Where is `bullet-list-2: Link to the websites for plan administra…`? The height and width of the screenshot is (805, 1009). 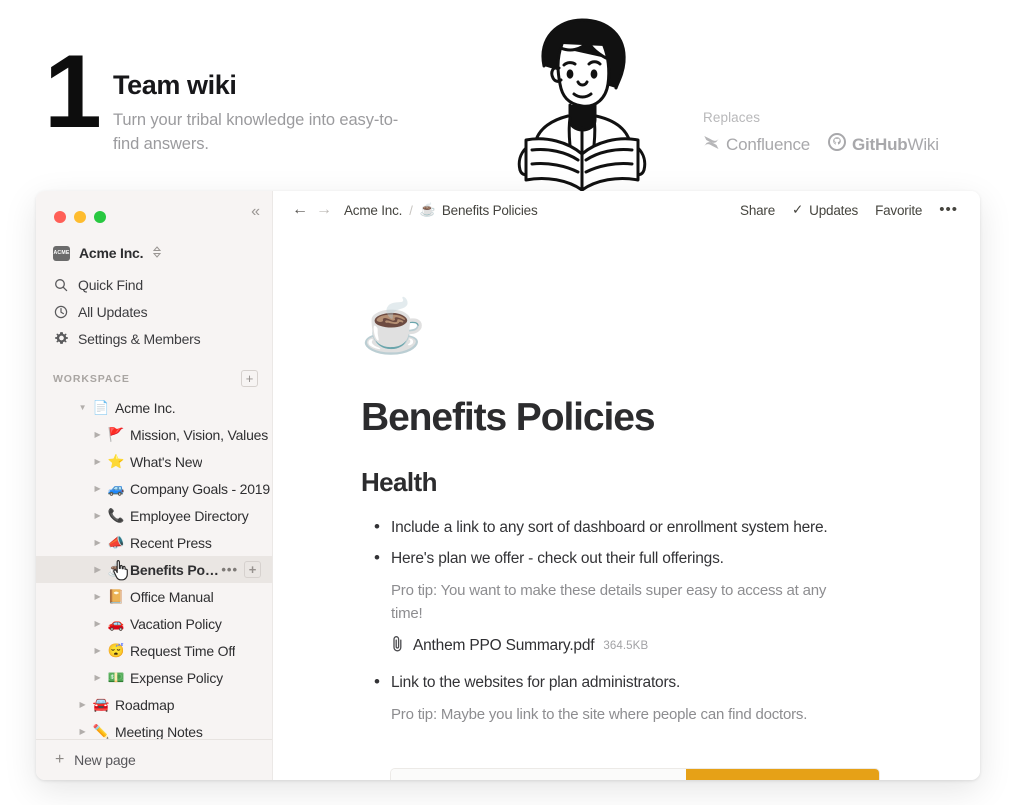 bullet-list-2: Link to the websites for plan administra… is located at coordinates (670, 682).